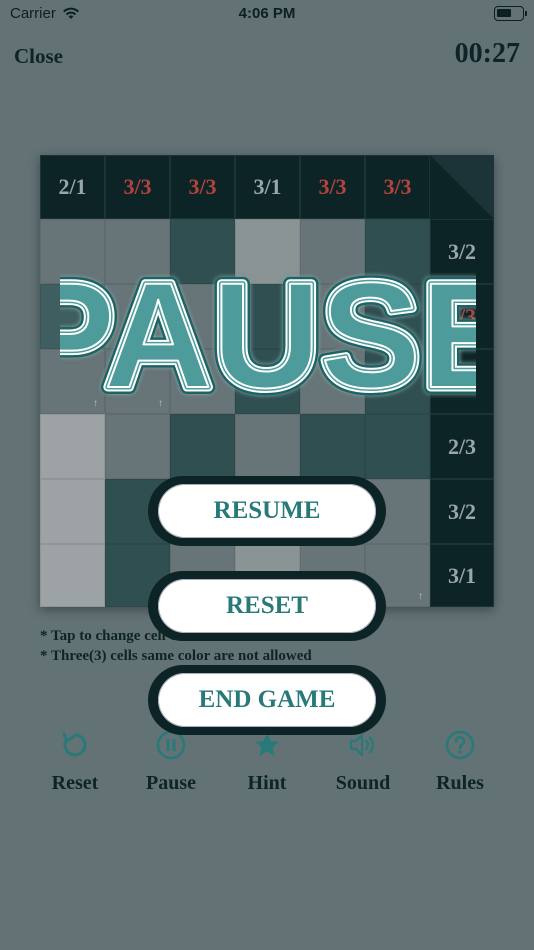 The width and height of the screenshot is (534, 950). I want to click on row-header: 2/3, so click(462, 446).